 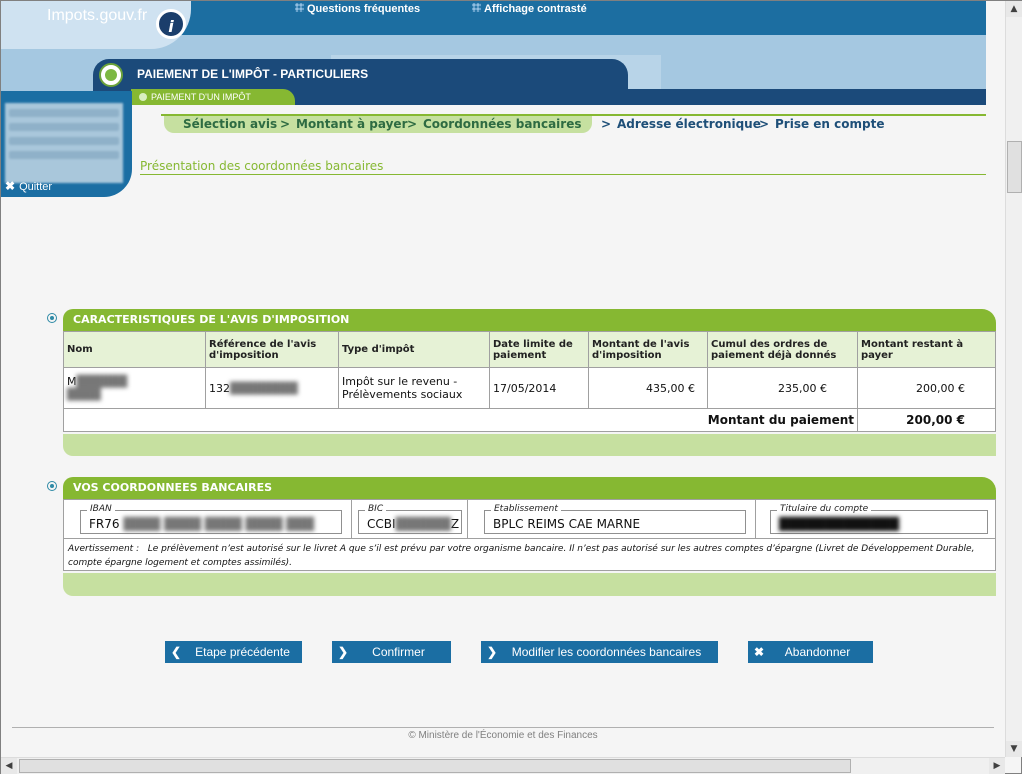 I want to click on iban-label: IBAN, so click(x=101, y=509).